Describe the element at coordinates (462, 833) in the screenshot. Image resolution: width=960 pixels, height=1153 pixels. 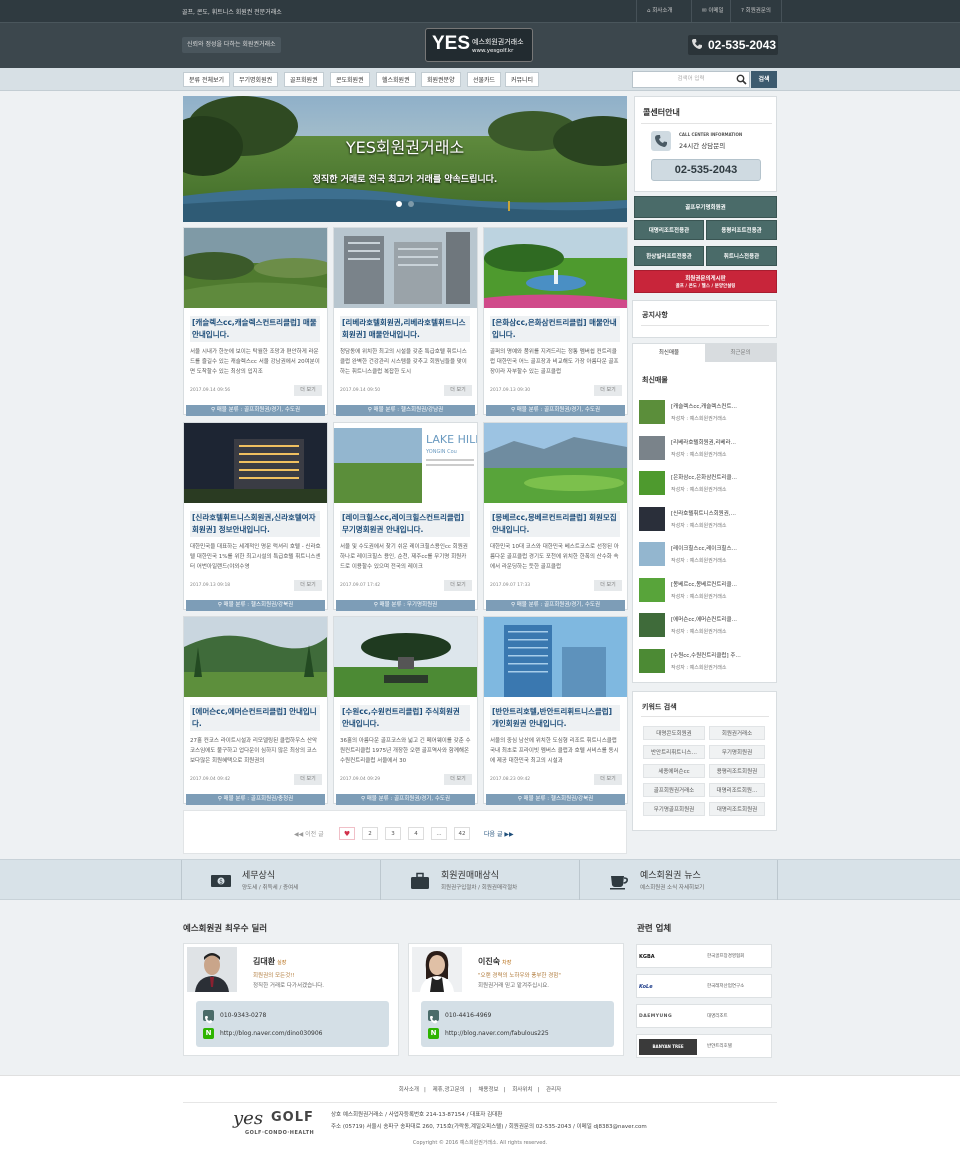
I see `pager-page-42: 42` at that location.